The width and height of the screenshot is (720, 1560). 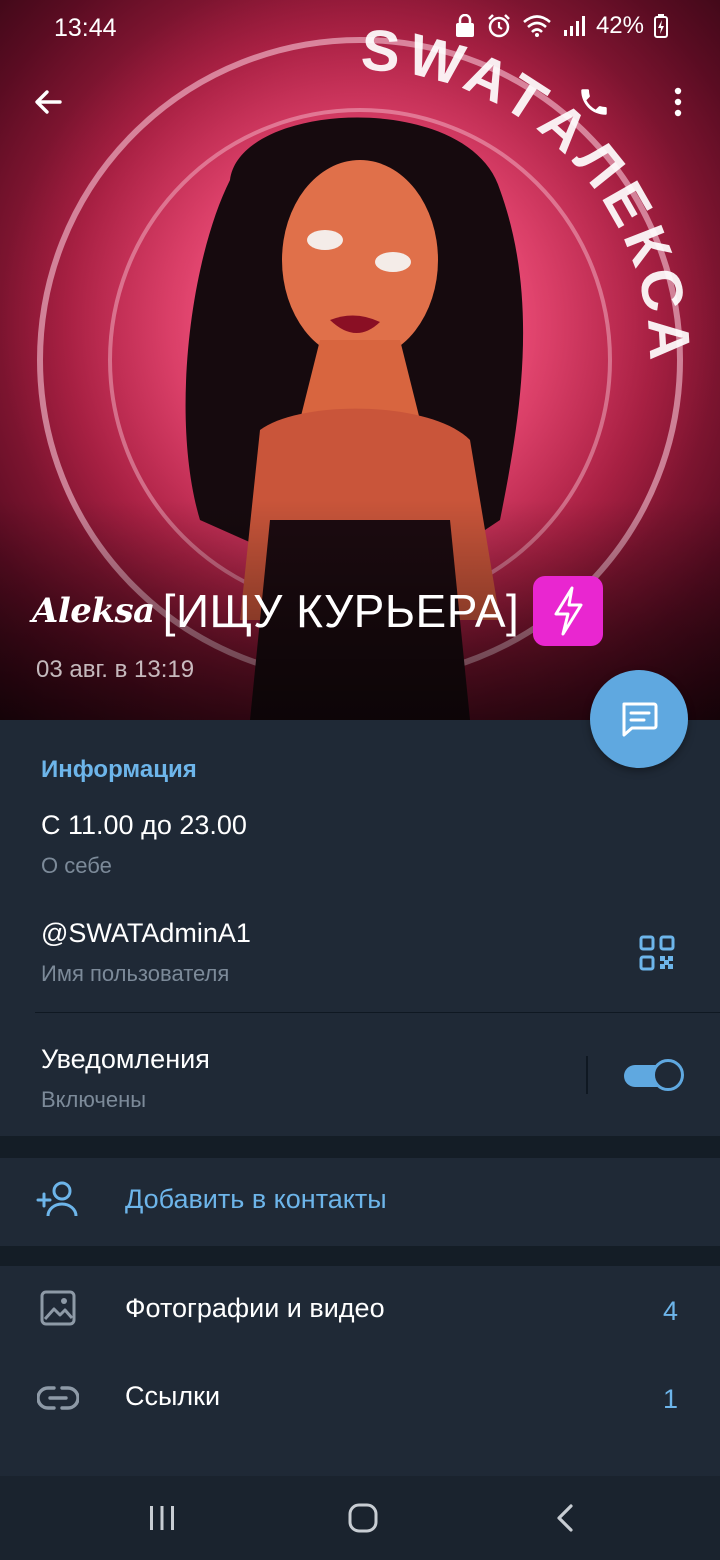 I want to click on lightning-icon, so click(x=568, y=611).